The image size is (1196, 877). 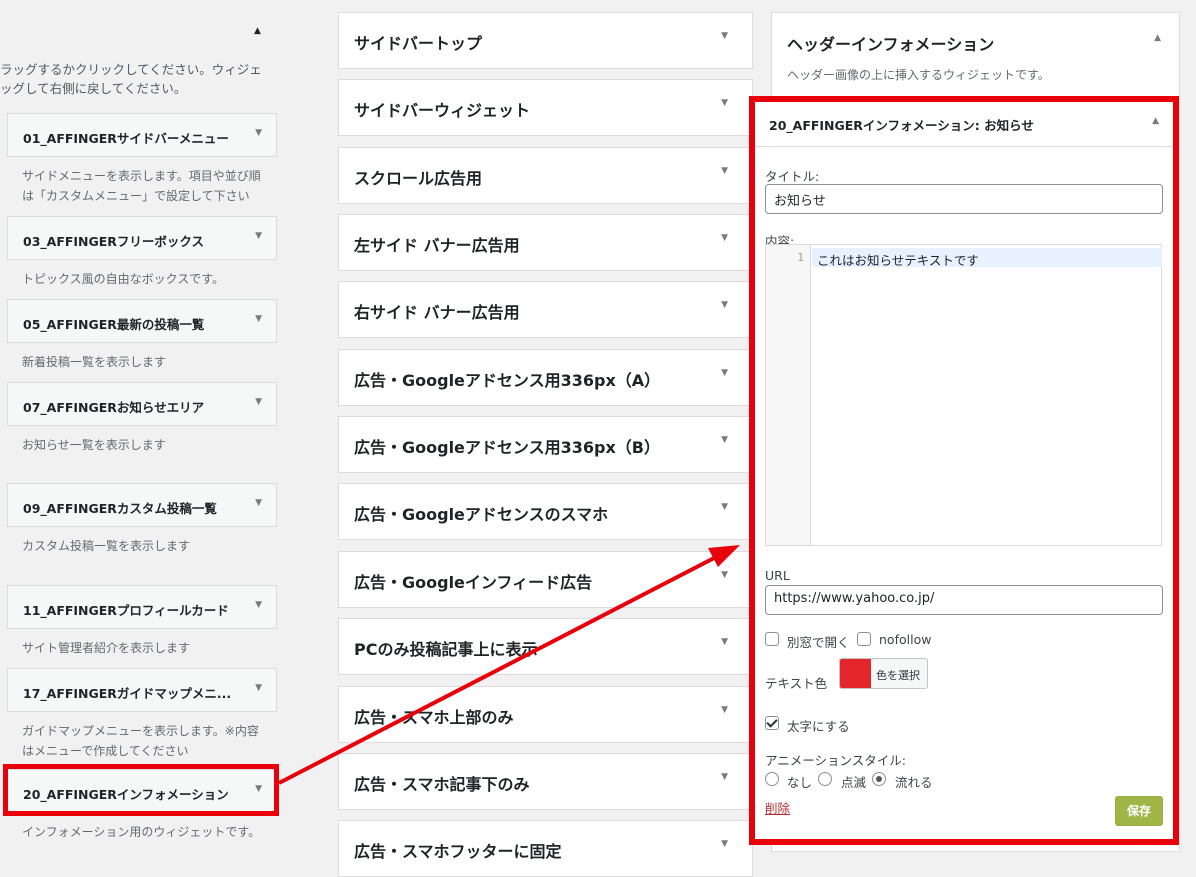 What do you see at coordinates (796, 683) in the screenshot?
I see `text-color-label: テキスト色` at bounding box center [796, 683].